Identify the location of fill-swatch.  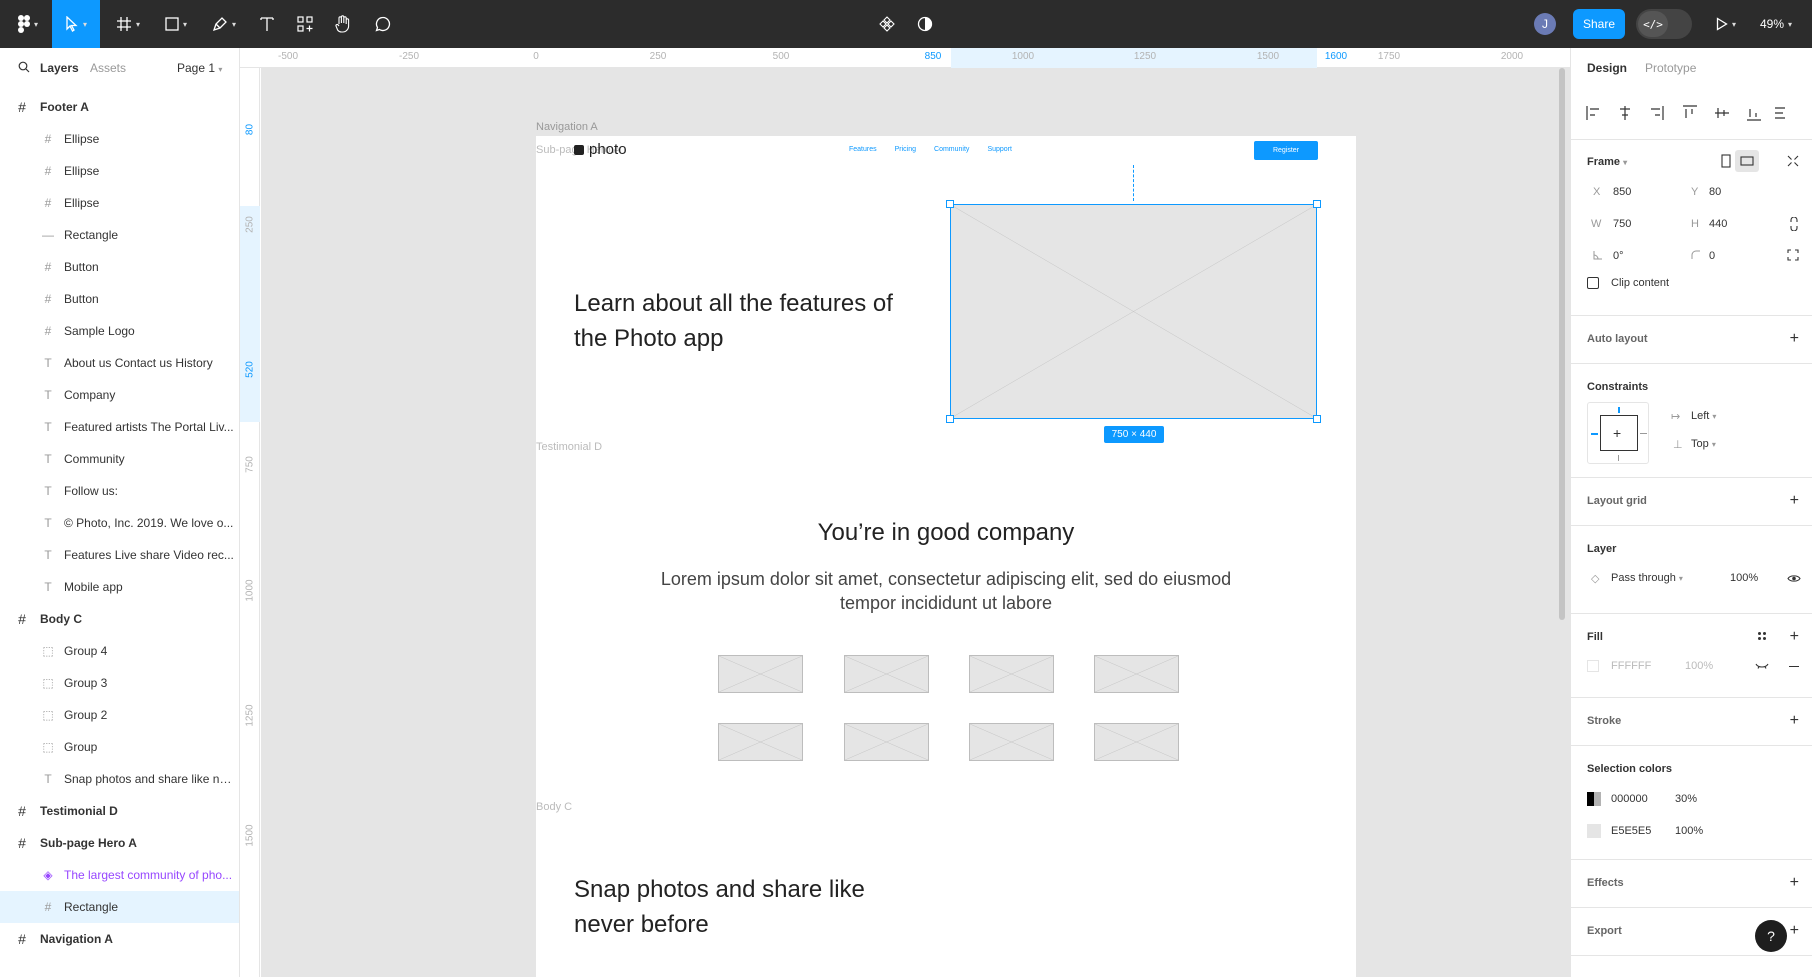
(1593, 666).